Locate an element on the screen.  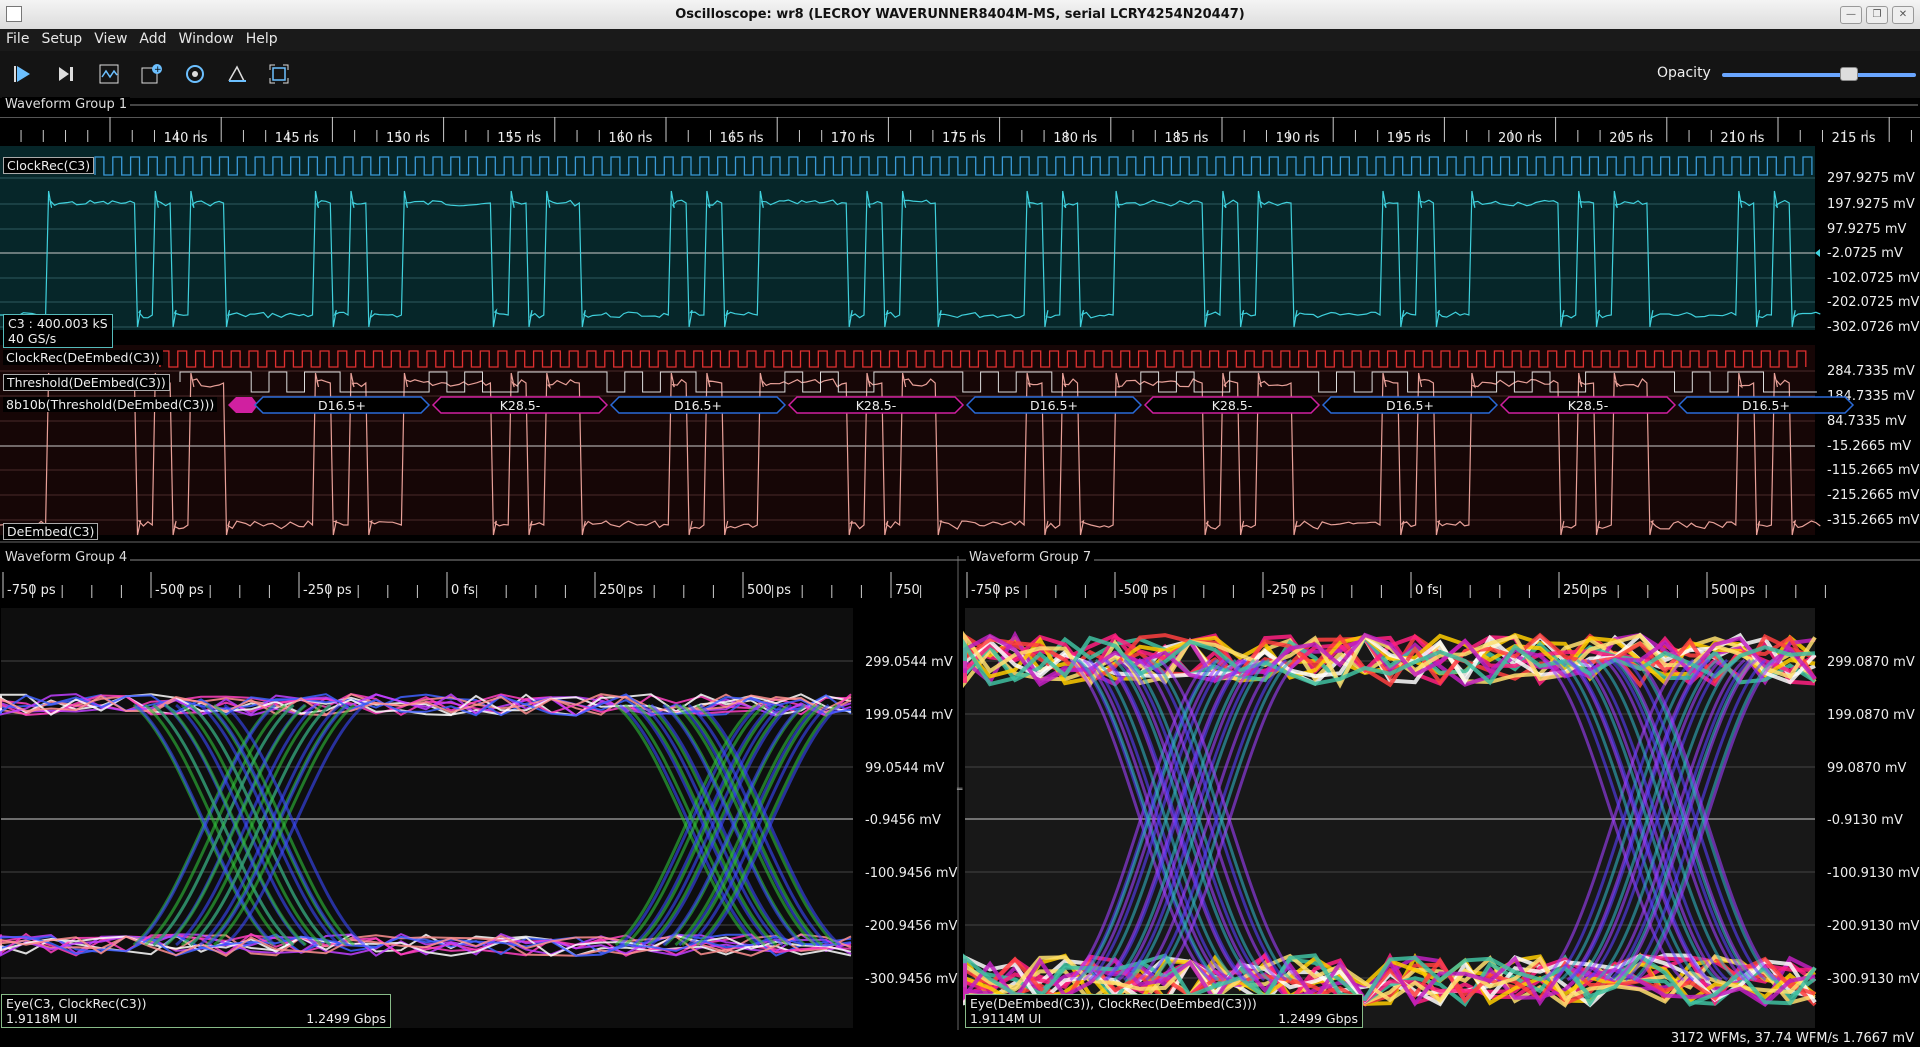
symbol-label-3: K28.5- is located at coordinates (876, 405).